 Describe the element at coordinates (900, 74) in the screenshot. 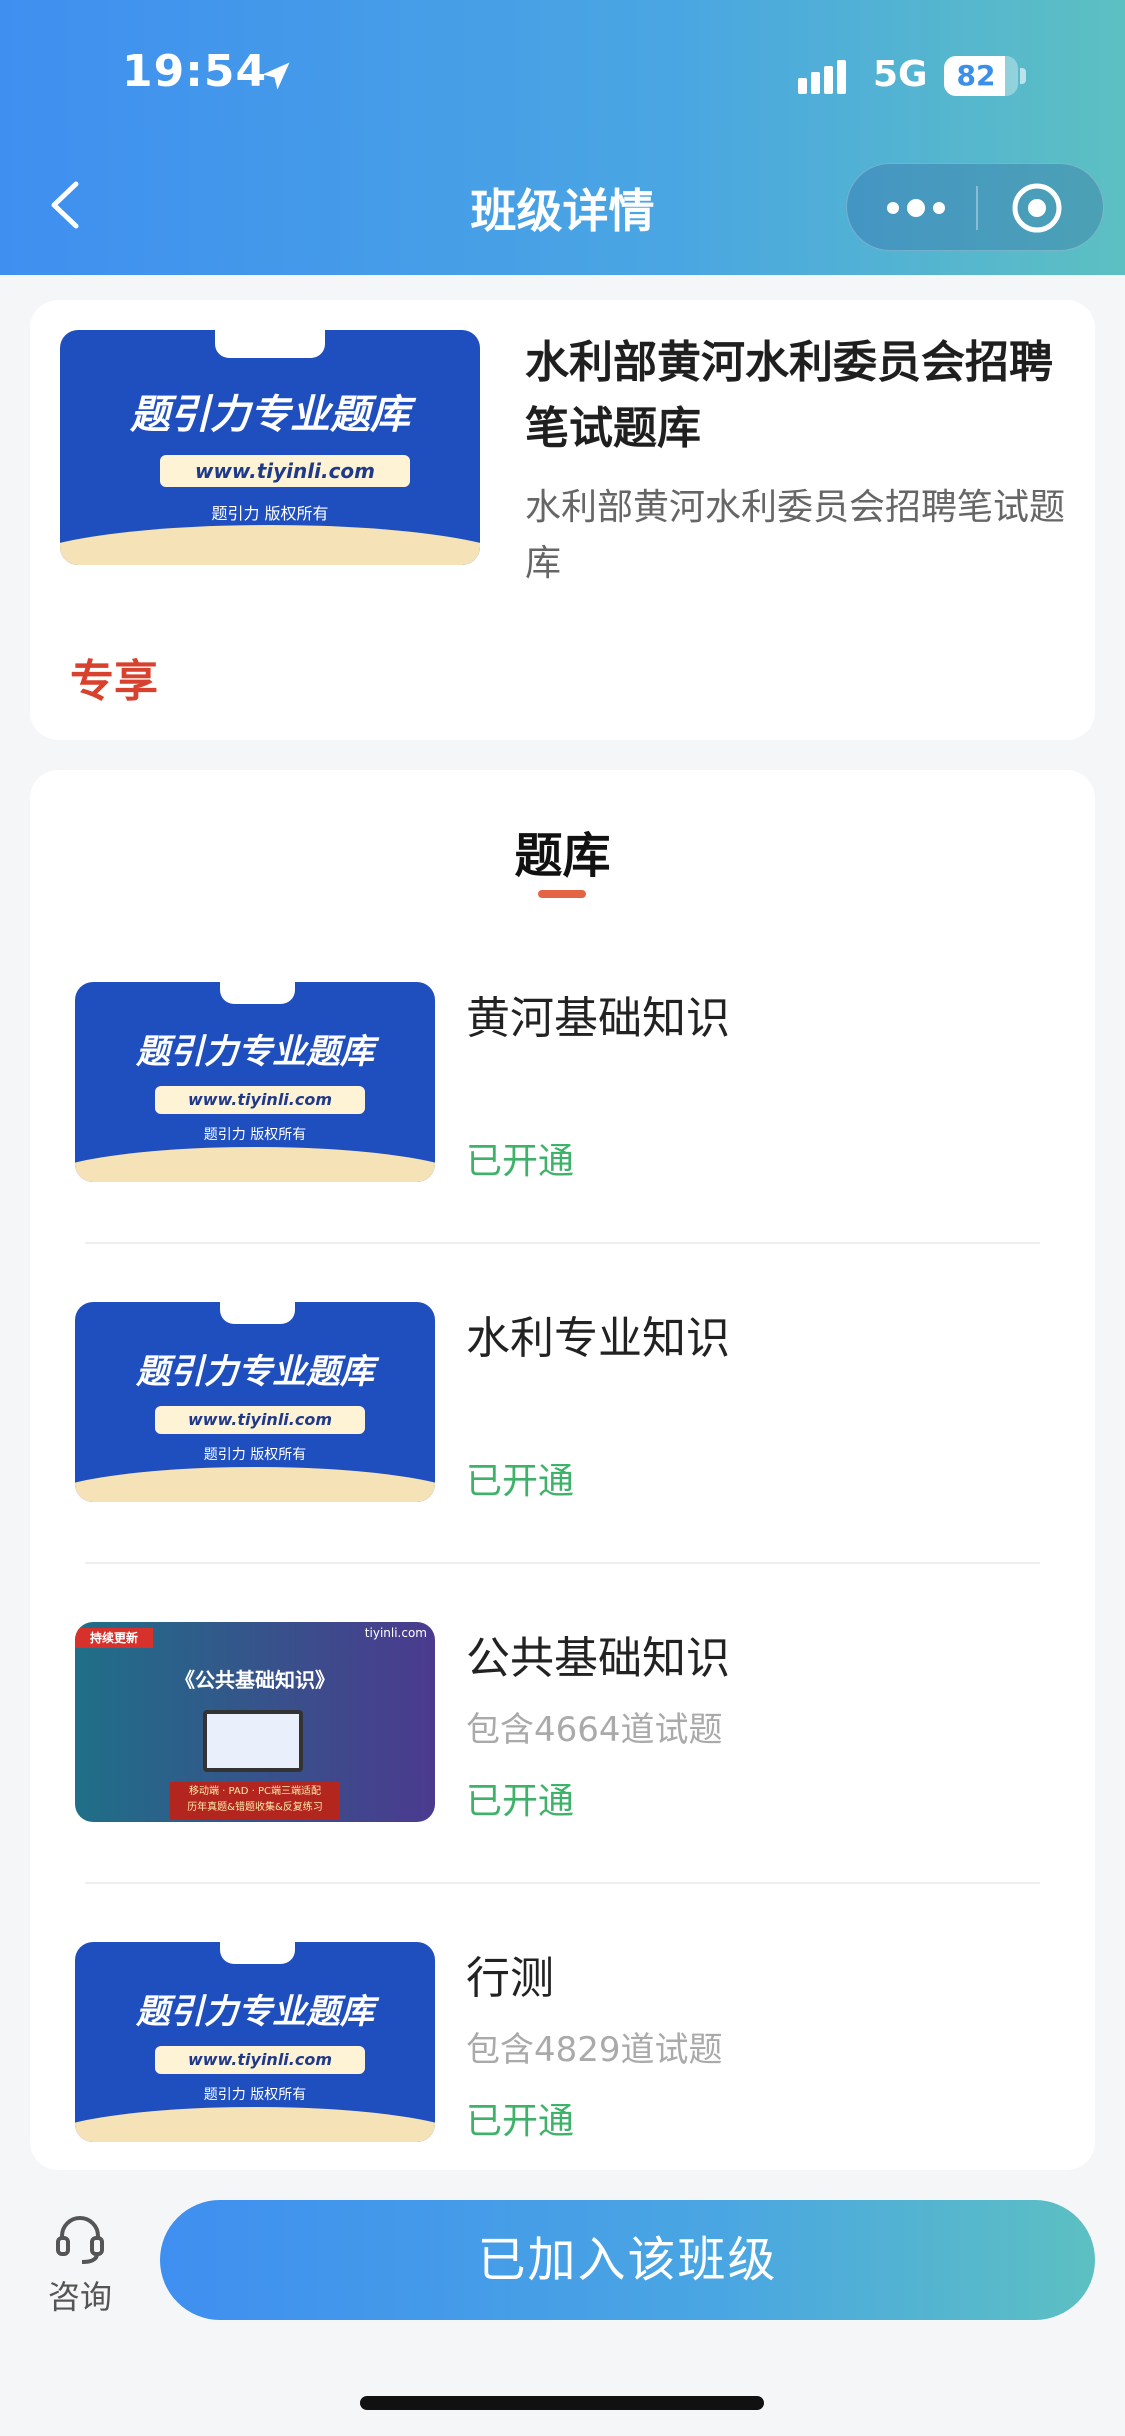

I see `network-type: 5G` at that location.